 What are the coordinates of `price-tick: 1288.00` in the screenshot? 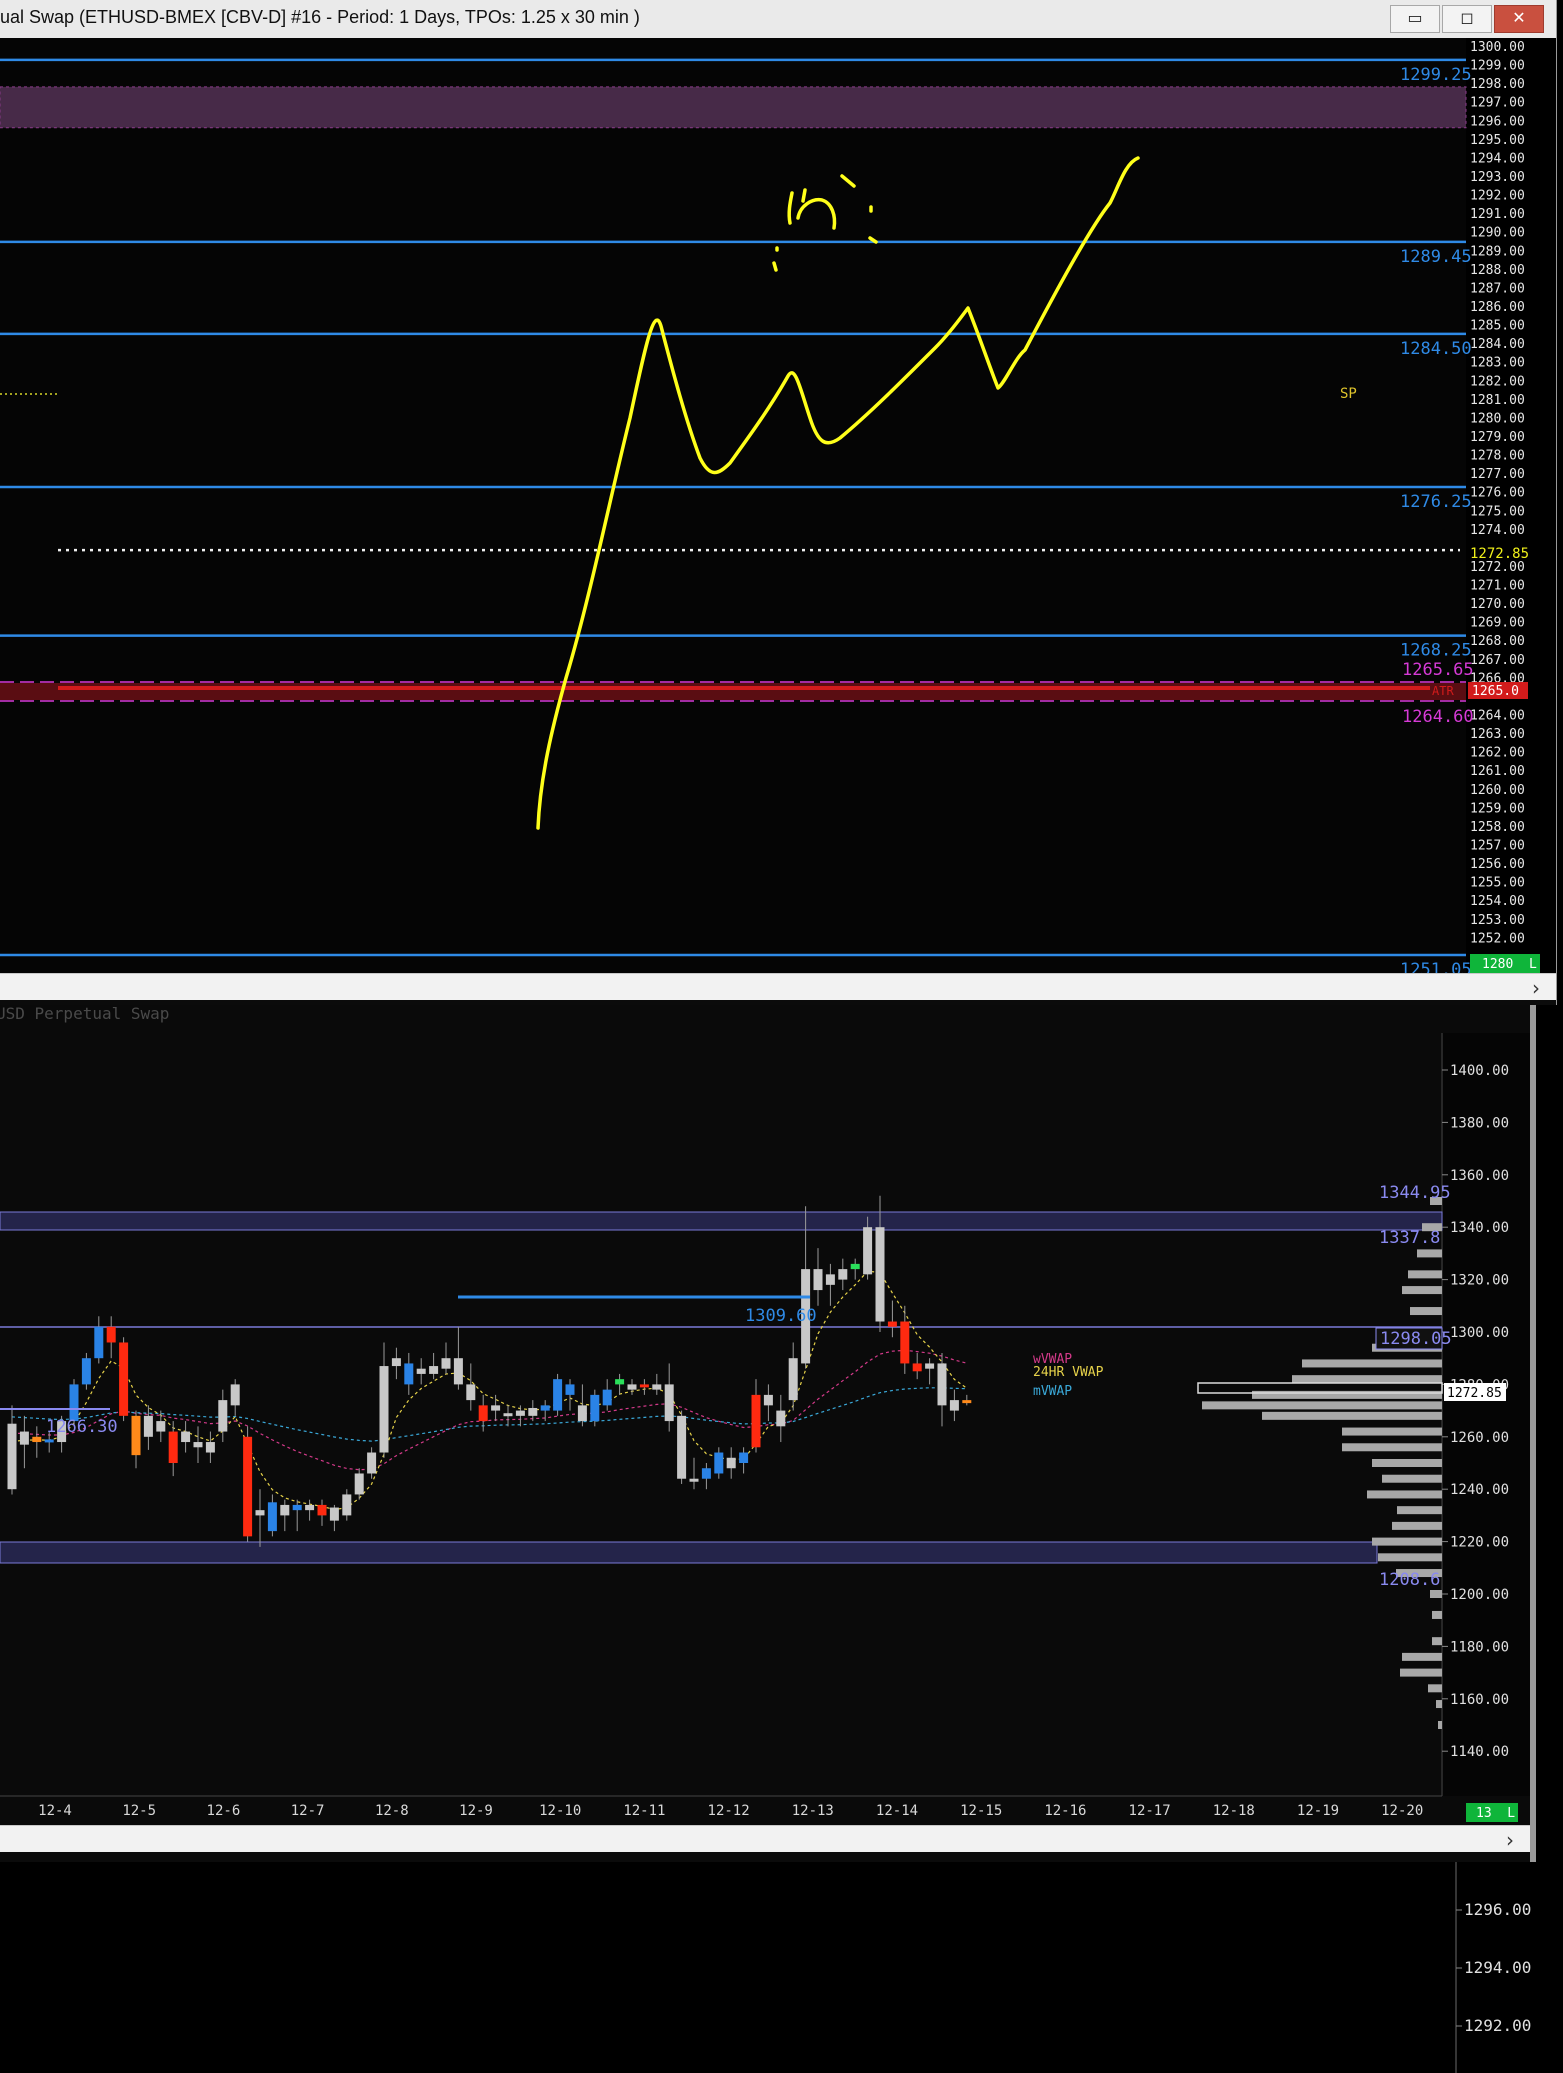 It's located at (1497, 270).